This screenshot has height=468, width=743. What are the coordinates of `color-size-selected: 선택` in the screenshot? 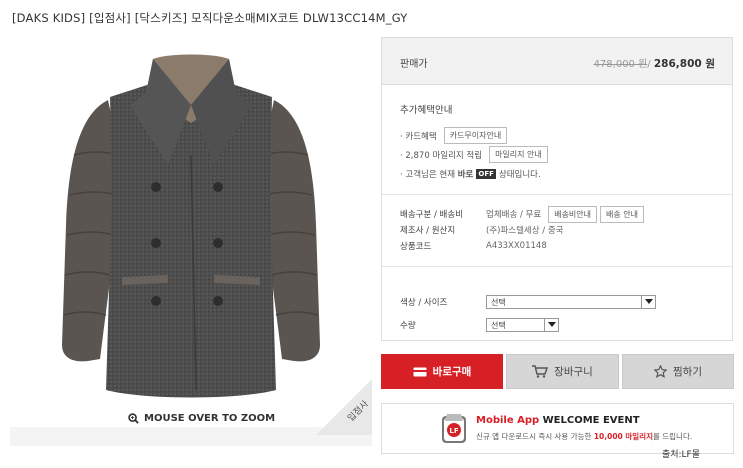 It's located at (498, 302).